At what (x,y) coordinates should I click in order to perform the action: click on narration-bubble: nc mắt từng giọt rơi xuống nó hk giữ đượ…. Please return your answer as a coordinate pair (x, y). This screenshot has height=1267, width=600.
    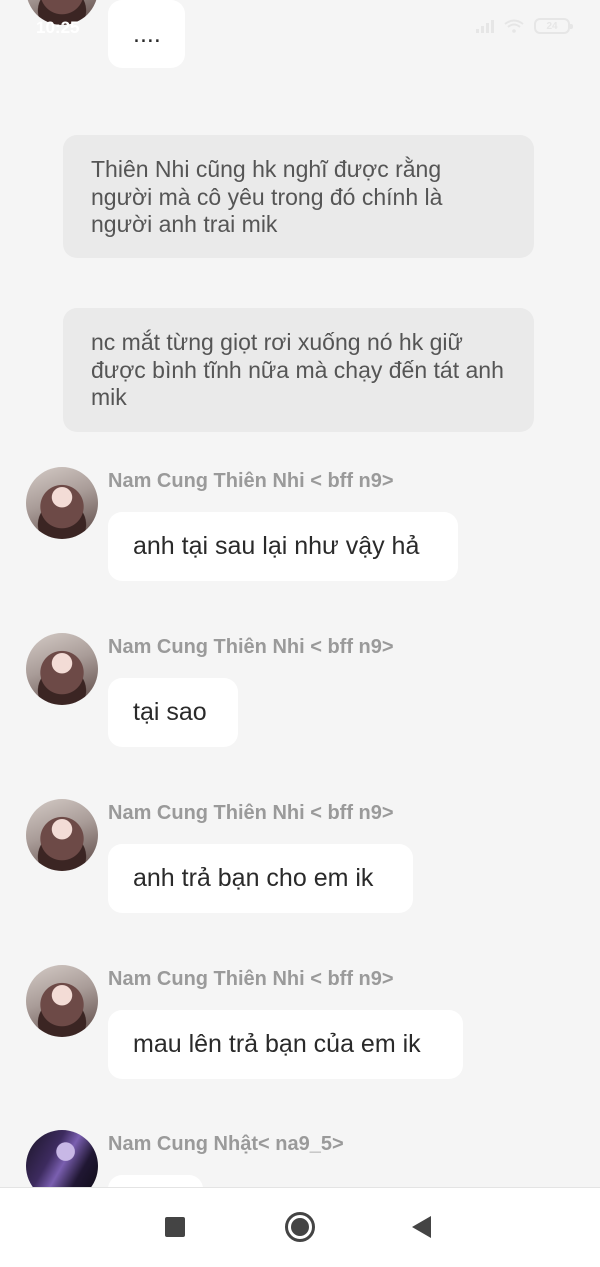
    Looking at the image, I should click on (298, 370).